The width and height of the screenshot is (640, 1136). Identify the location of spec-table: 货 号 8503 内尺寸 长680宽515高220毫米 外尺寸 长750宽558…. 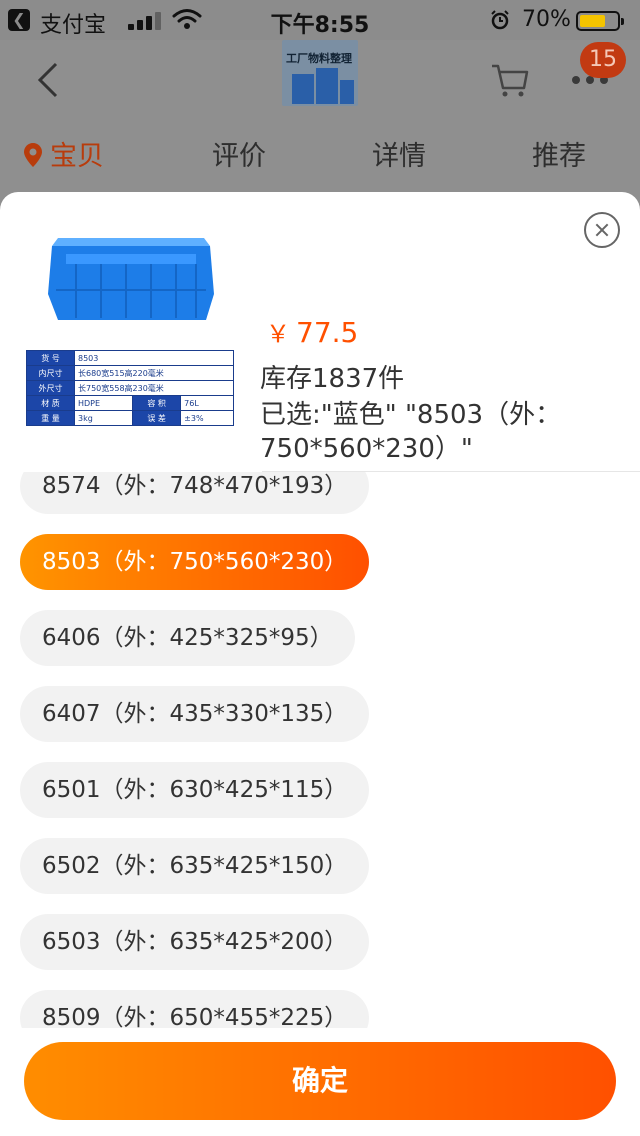
(130, 388).